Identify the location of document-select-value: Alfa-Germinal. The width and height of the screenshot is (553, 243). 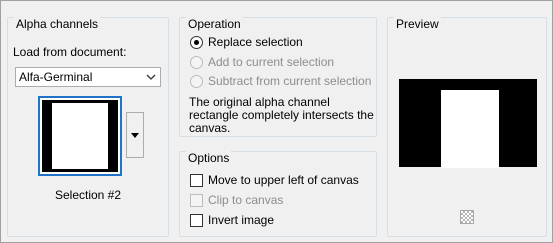
(56, 77).